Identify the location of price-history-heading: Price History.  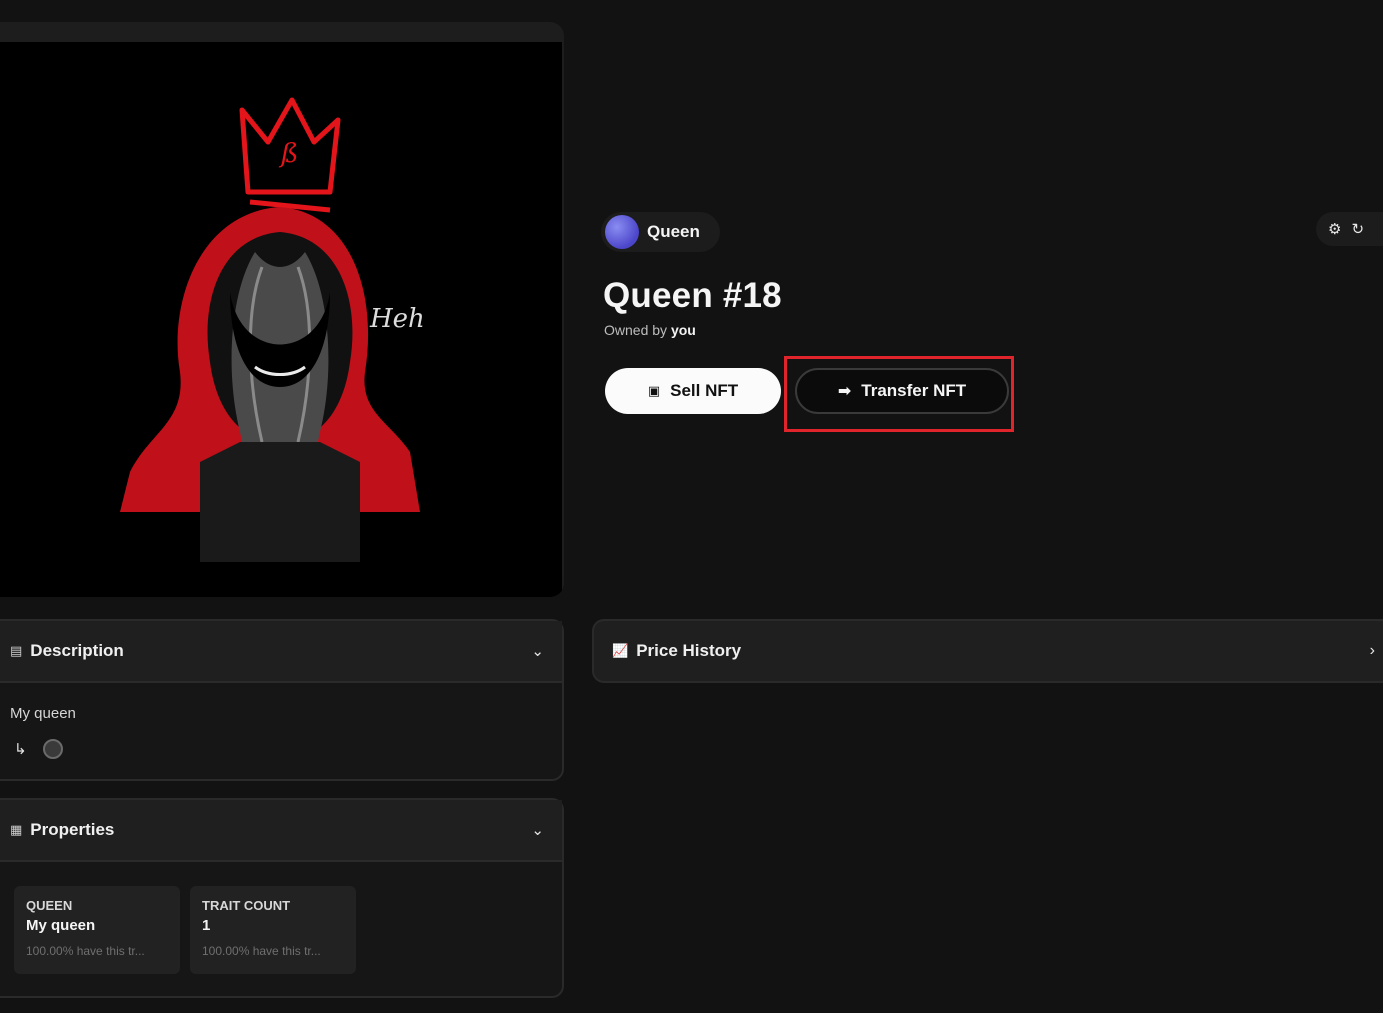
(689, 650).